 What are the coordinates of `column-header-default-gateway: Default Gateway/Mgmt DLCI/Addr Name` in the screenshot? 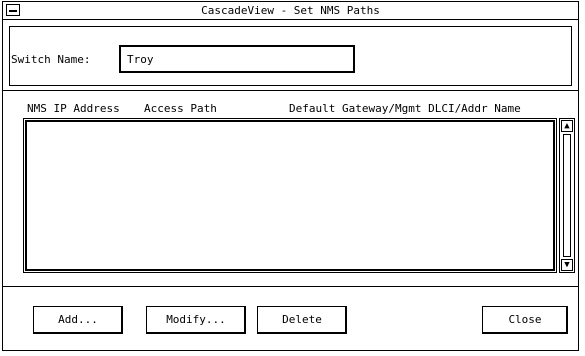 It's located at (405, 108).